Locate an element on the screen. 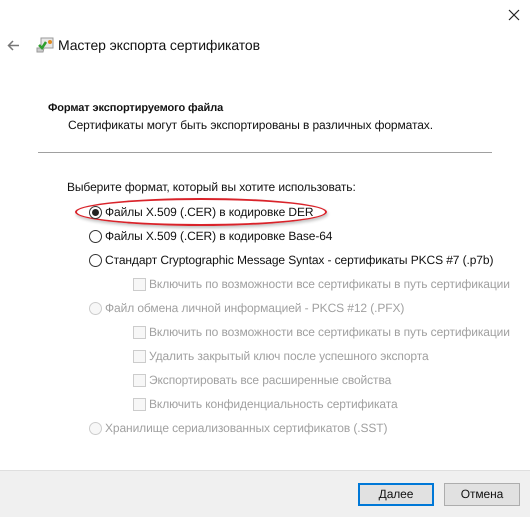  radio-label: Файлы X.509 (.CER) в кодировке DER is located at coordinates (209, 212).